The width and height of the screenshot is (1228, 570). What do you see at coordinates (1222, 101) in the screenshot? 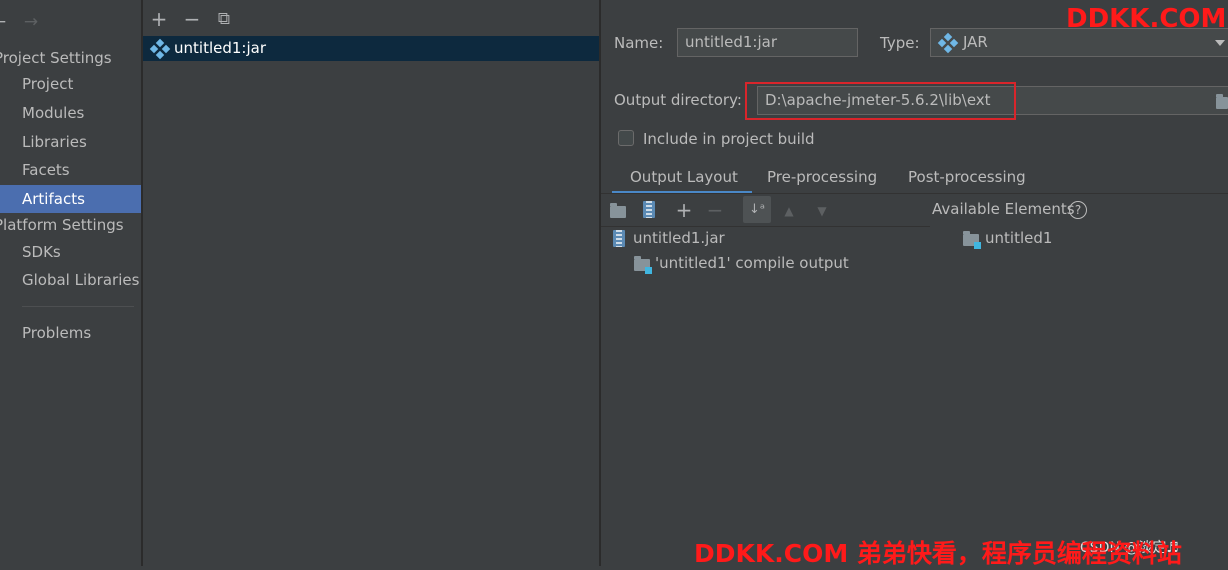
I see `browse-folder-icon` at bounding box center [1222, 101].